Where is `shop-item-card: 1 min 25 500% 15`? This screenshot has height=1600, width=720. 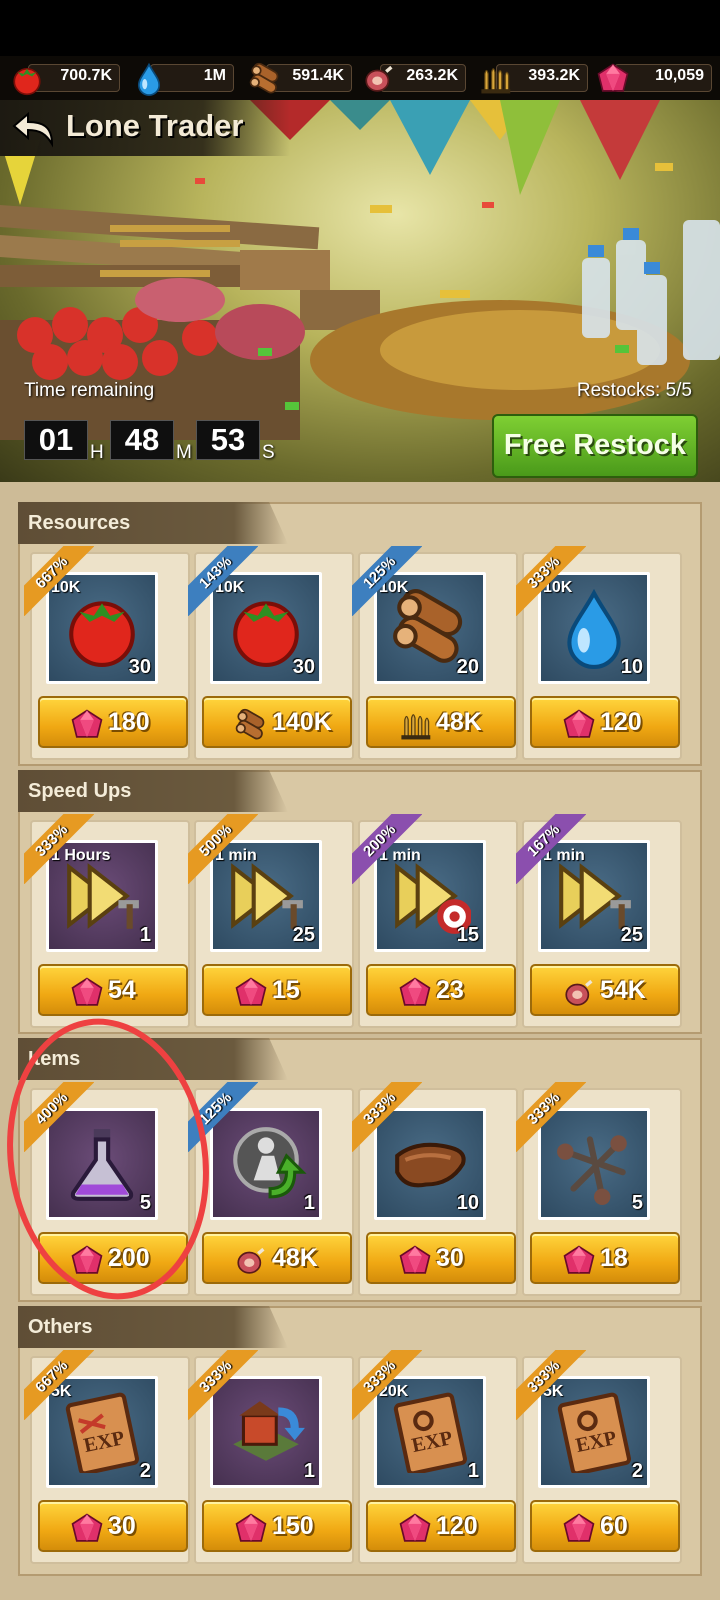
shop-item-card: 1 min 25 500% 15 is located at coordinates (271, 921).